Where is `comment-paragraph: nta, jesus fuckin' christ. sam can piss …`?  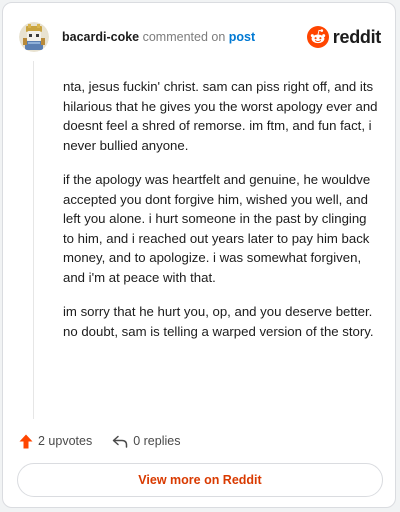
comment-paragraph: nta, jesus fuckin' christ. sam can piss … is located at coordinates (220, 116).